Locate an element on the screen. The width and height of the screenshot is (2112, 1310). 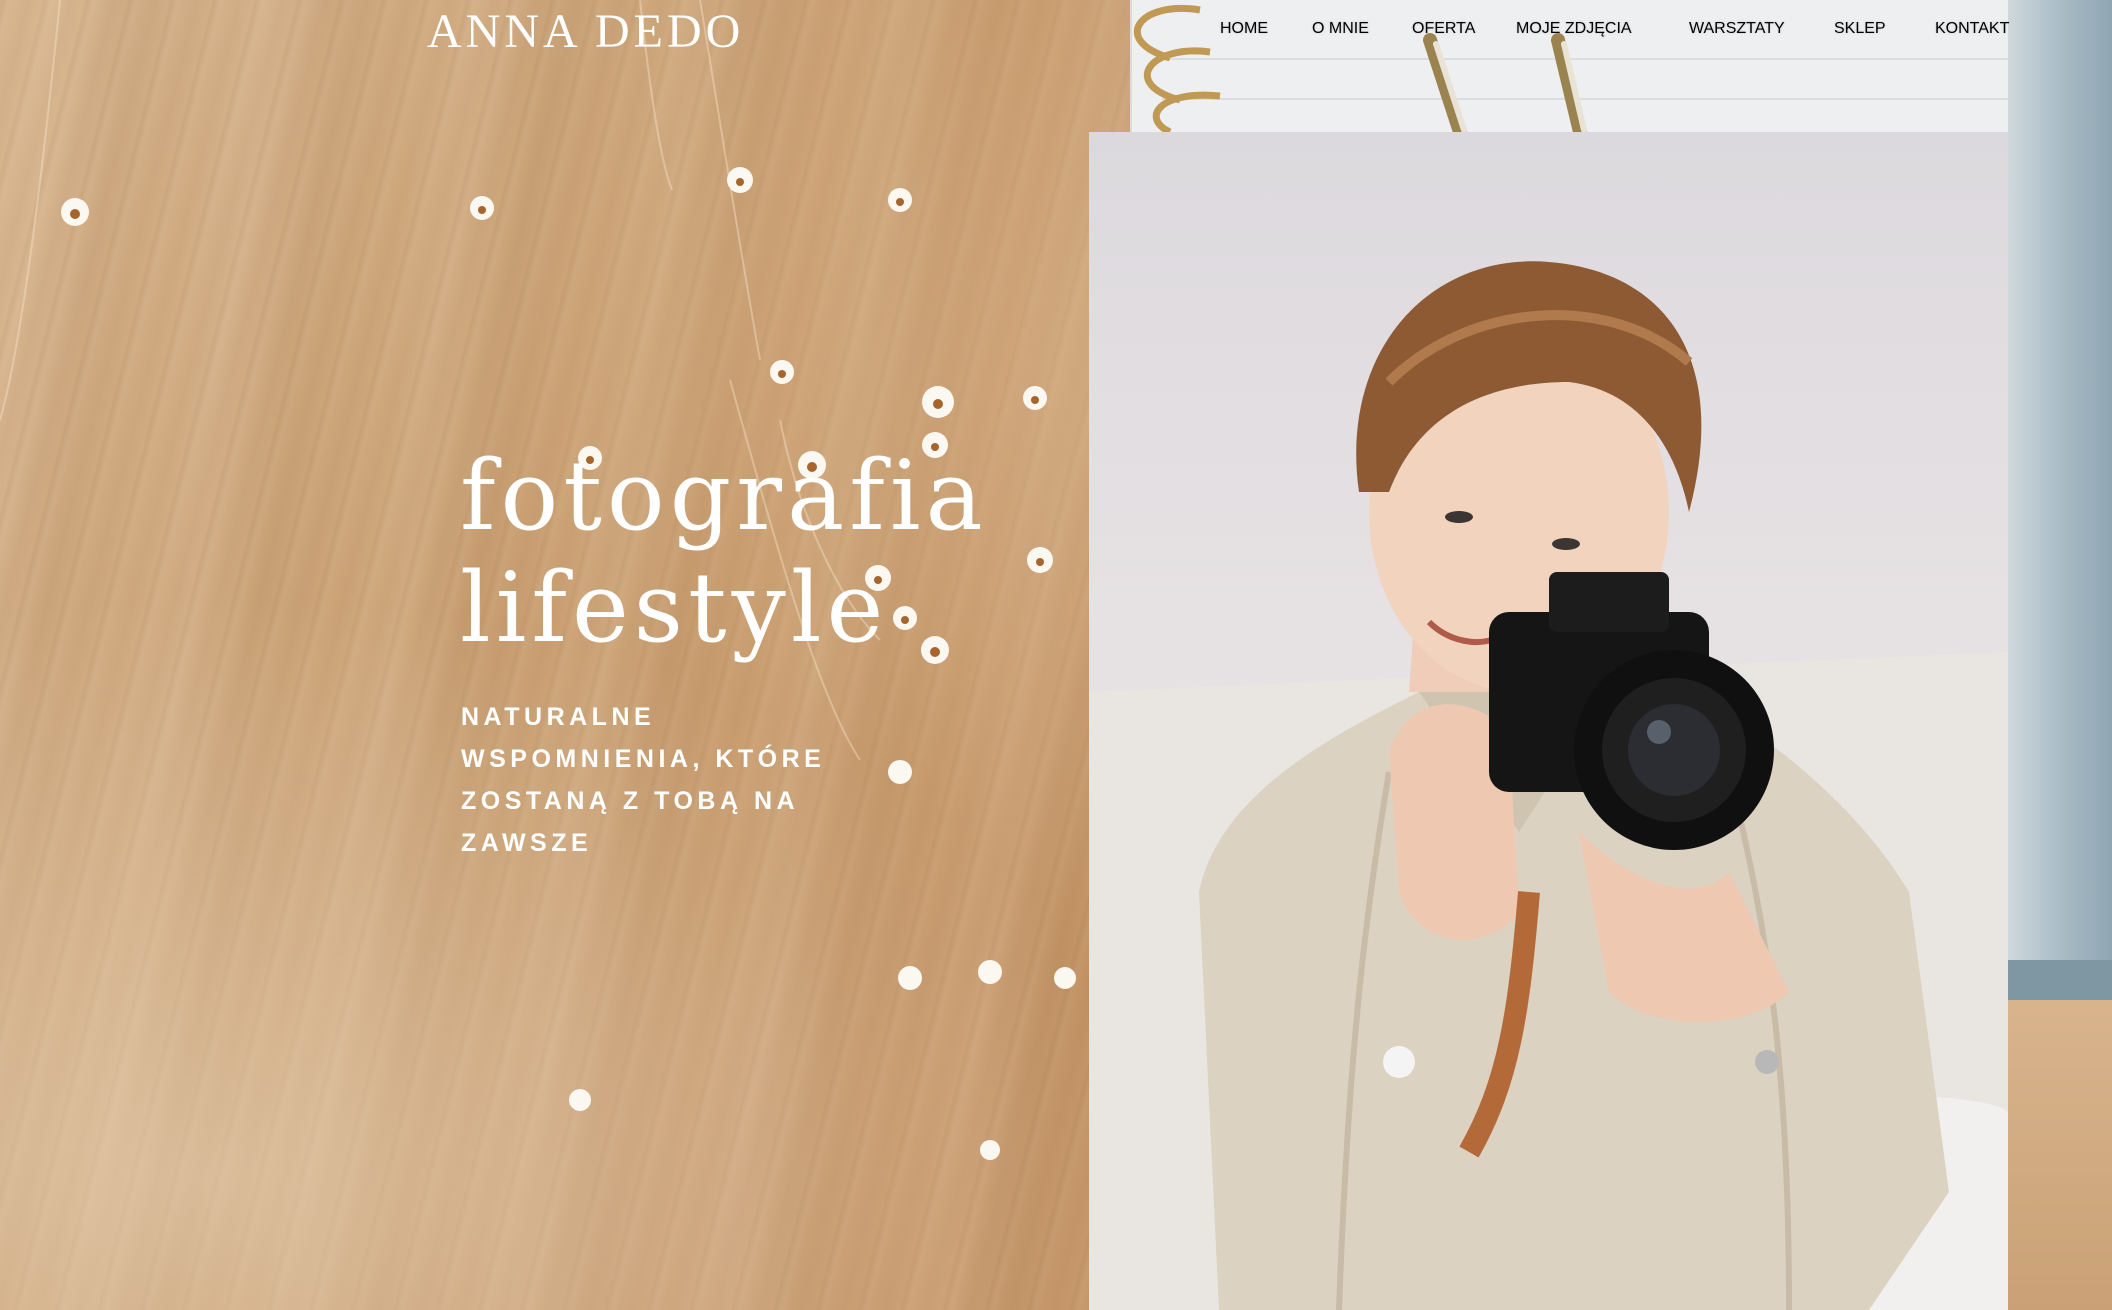
nav-kontakt: KONTAKT is located at coordinates (1972, 29).